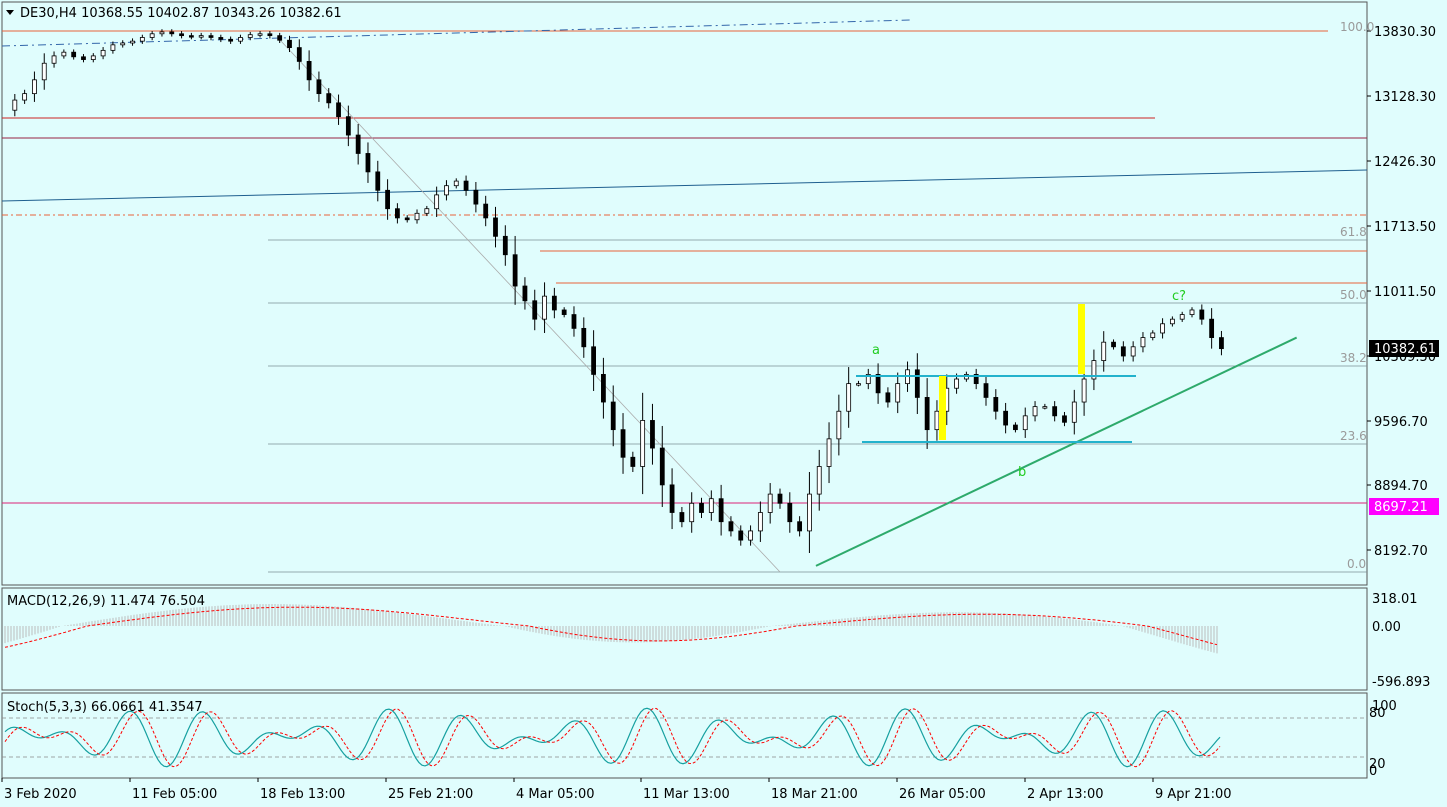 The image size is (1447, 807). I want to click on dashed-channel-line, so click(456, 33).